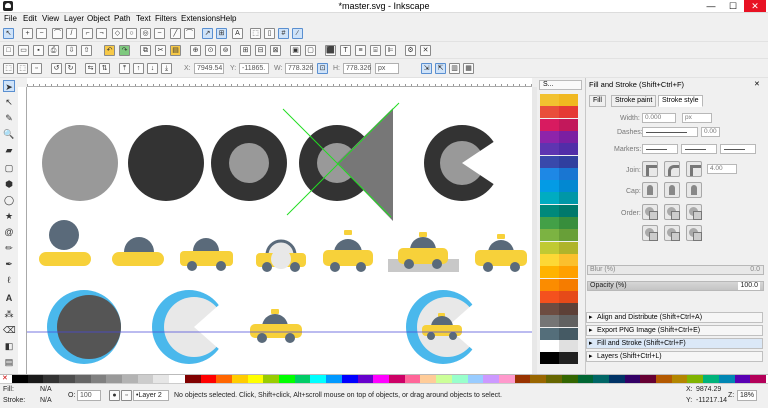 The image size is (768, 408). I want to click on lower-bottom-icon: ⤓, so click(166, 68).